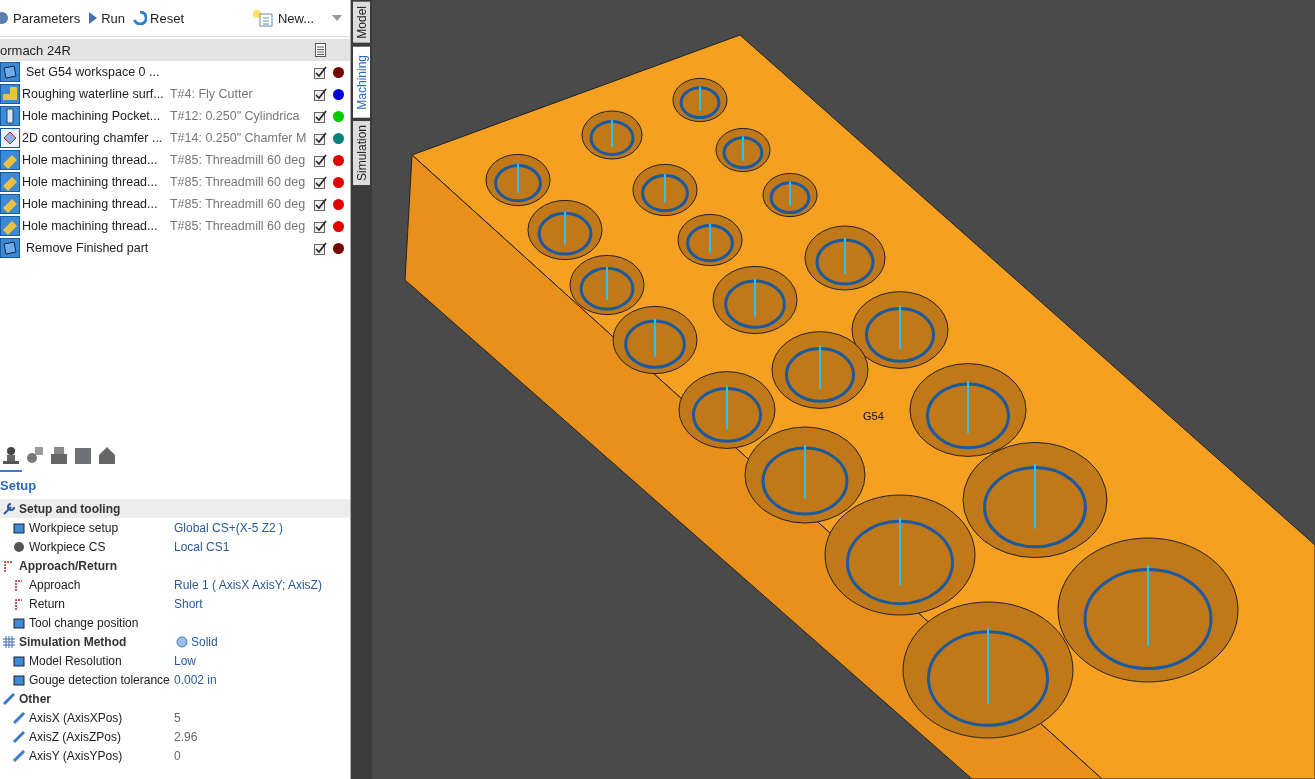 The image size is (1315, 779). What do you see at coordinates (70, 508) in the screenshot?
I see `group-label: Setup and tooling` at bounding box center [70, 508].